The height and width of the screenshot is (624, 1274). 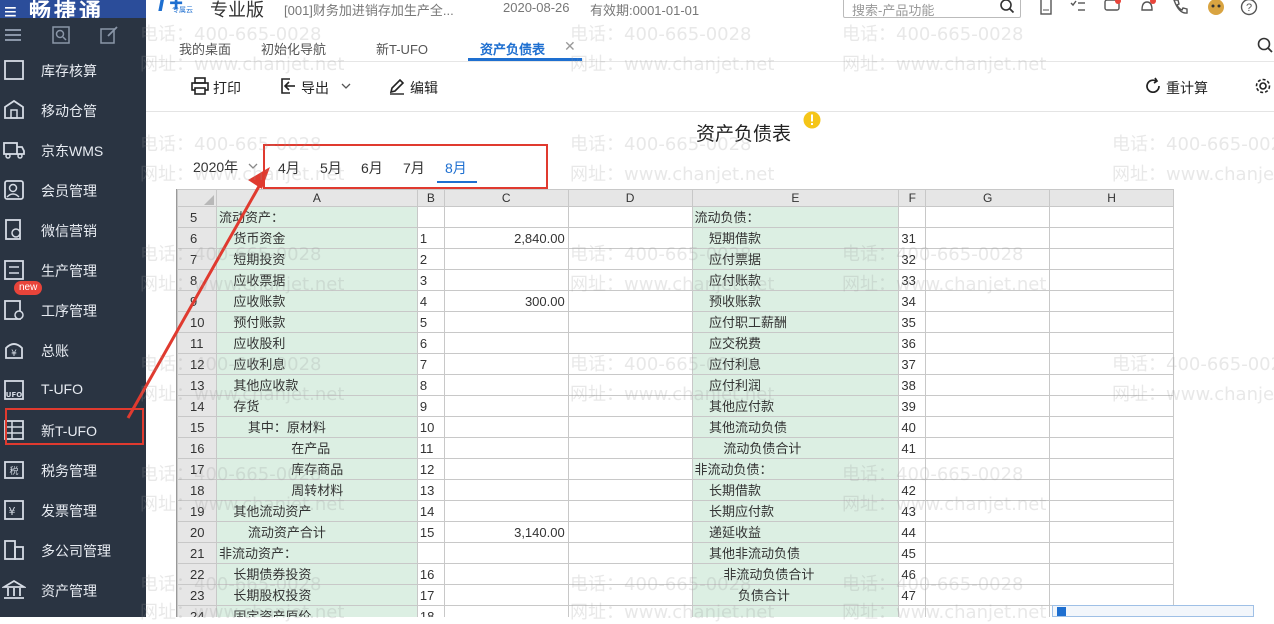 I want to click on column-header: H, so click(x=1111, y=198).